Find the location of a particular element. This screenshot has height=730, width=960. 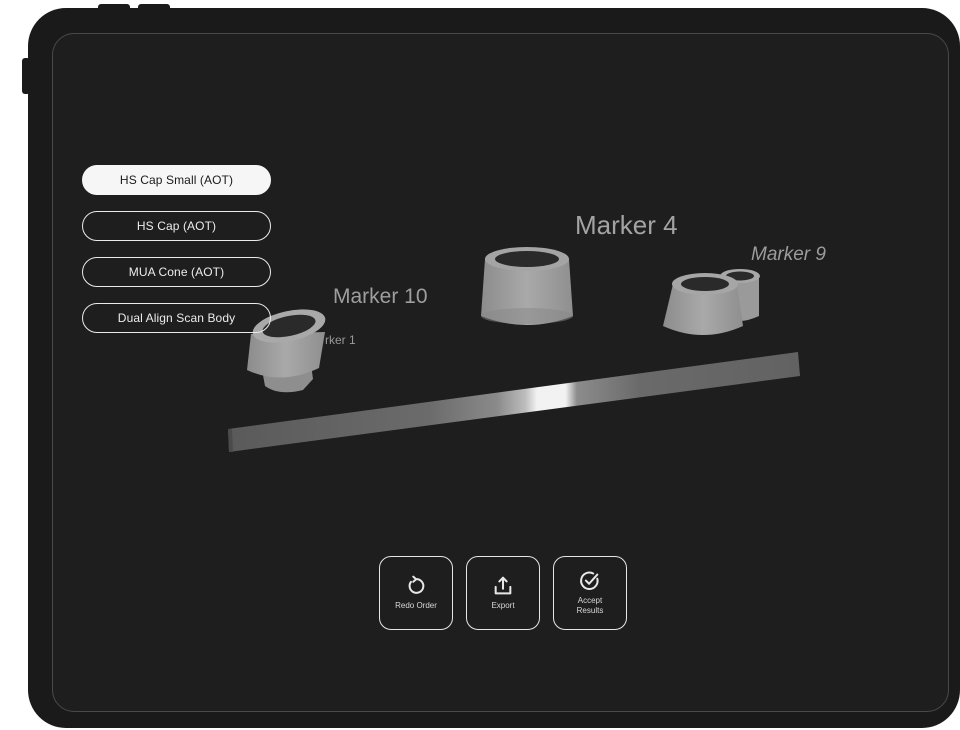

marker-4-label: Marker 4 is located at coordinates (626, 225).